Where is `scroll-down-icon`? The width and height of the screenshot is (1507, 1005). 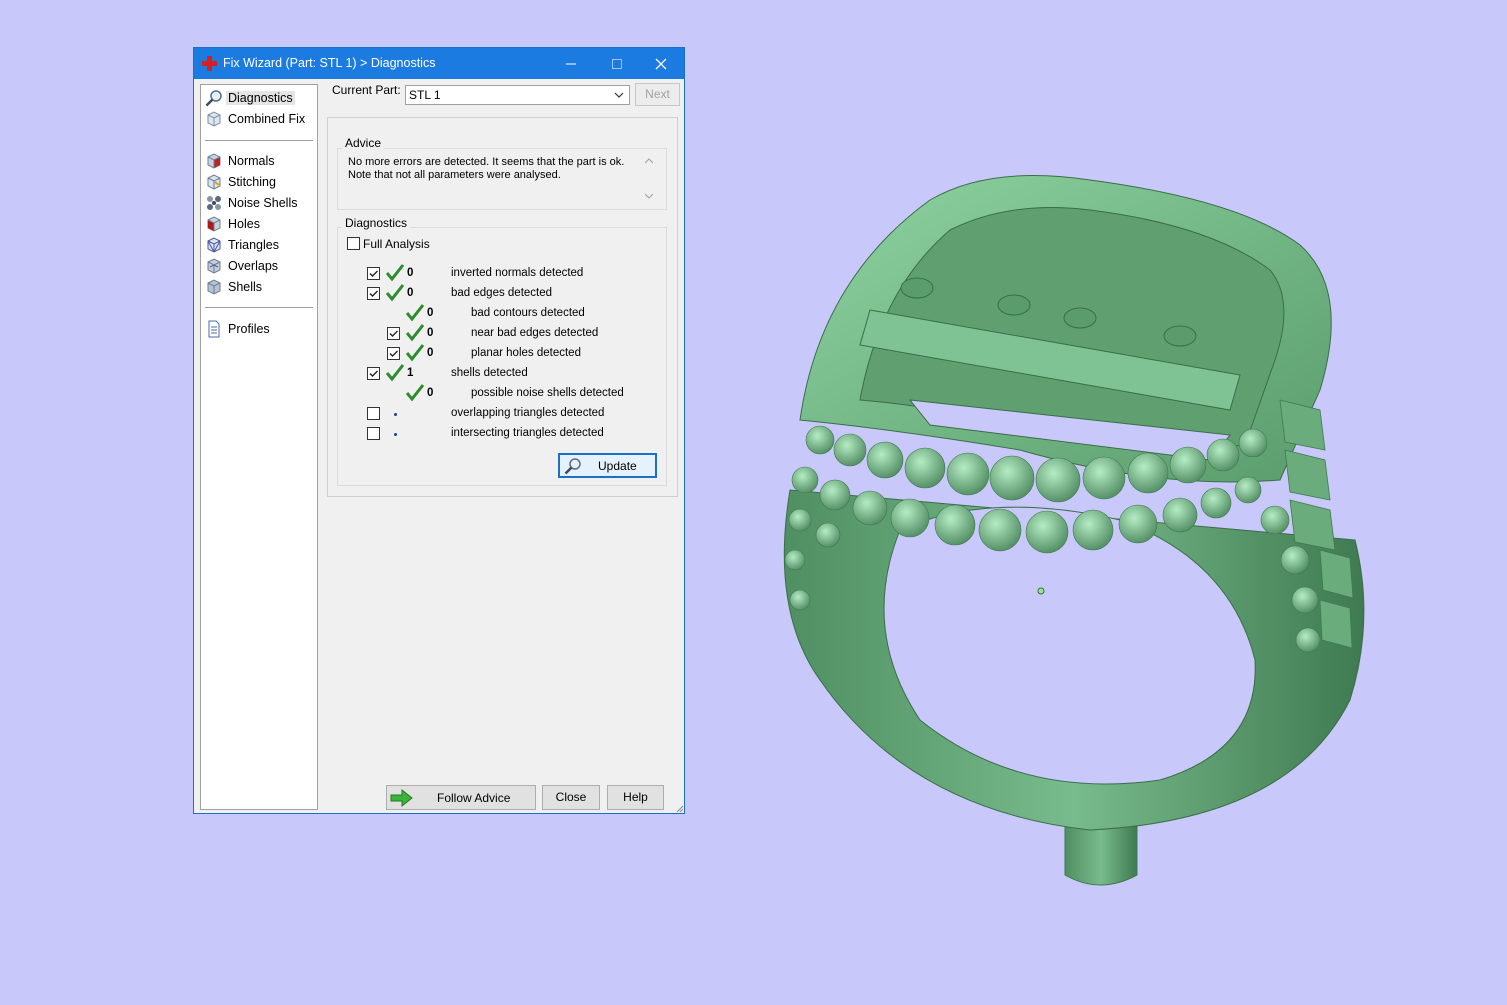 scroll-down-icon is located at coordinates (649, 196).